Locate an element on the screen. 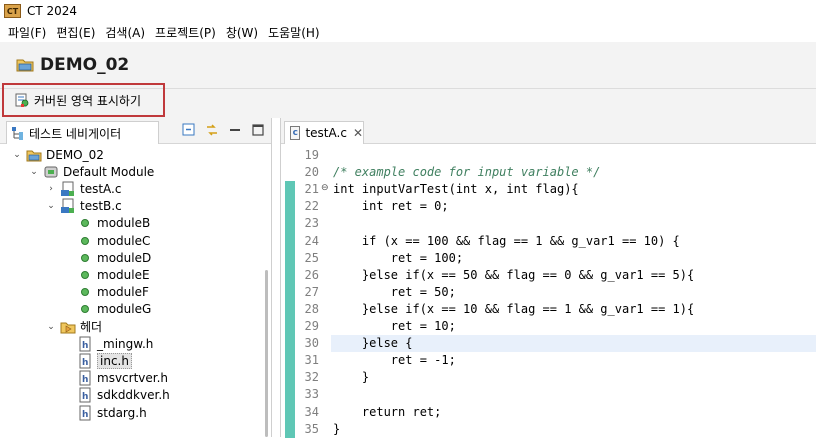  menu-window: 창(W) is located at coordinates (242, 32).